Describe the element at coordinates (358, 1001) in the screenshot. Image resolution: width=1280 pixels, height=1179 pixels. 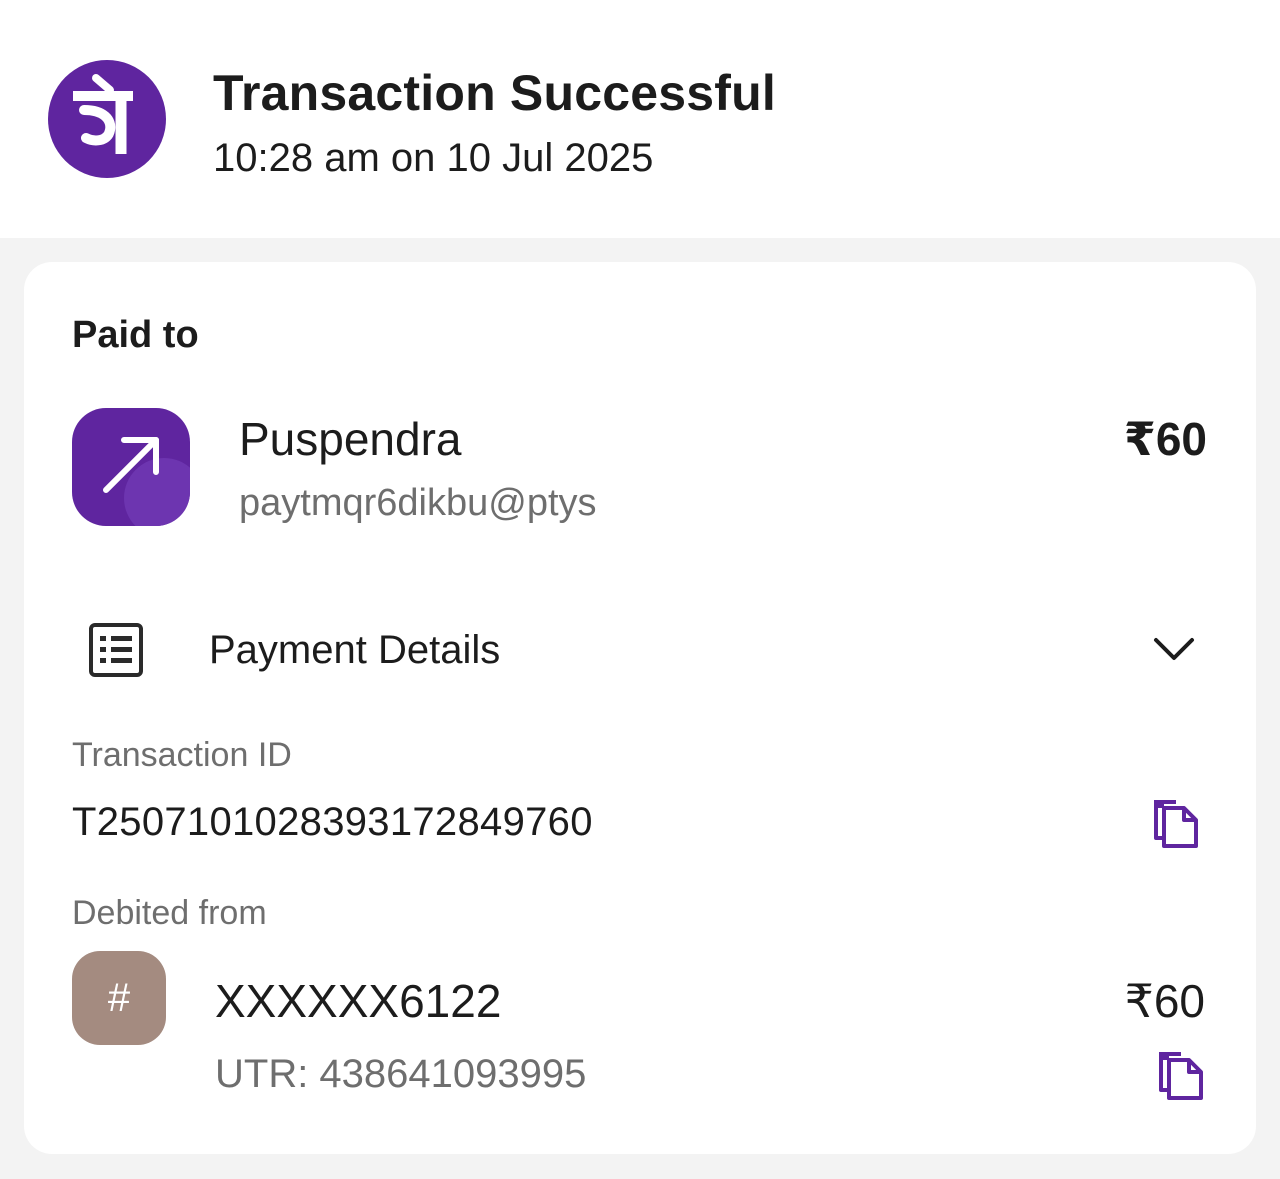
I see `masked-account-number: XXXXXX6122` at that location.